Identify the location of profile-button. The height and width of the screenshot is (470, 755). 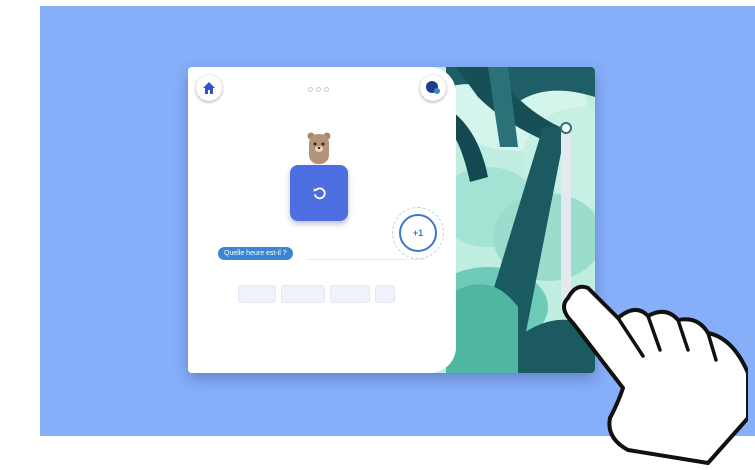
(433, 88).